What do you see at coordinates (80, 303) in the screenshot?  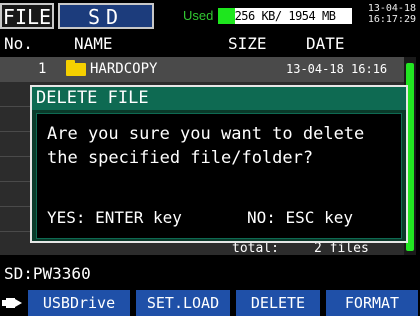 I see `usbdrive-button: USBDrive` at bounding box center [80, 303].